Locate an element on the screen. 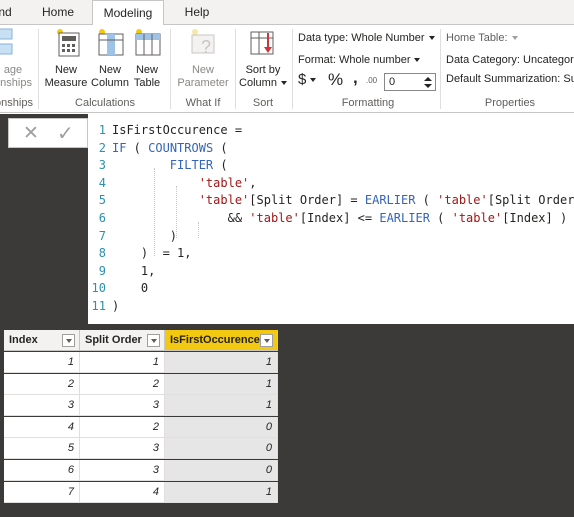 Image resolution: width=574 pixels, height=517 pixels. decimal-places-icon: .00 is located at coordinates (372, 80).